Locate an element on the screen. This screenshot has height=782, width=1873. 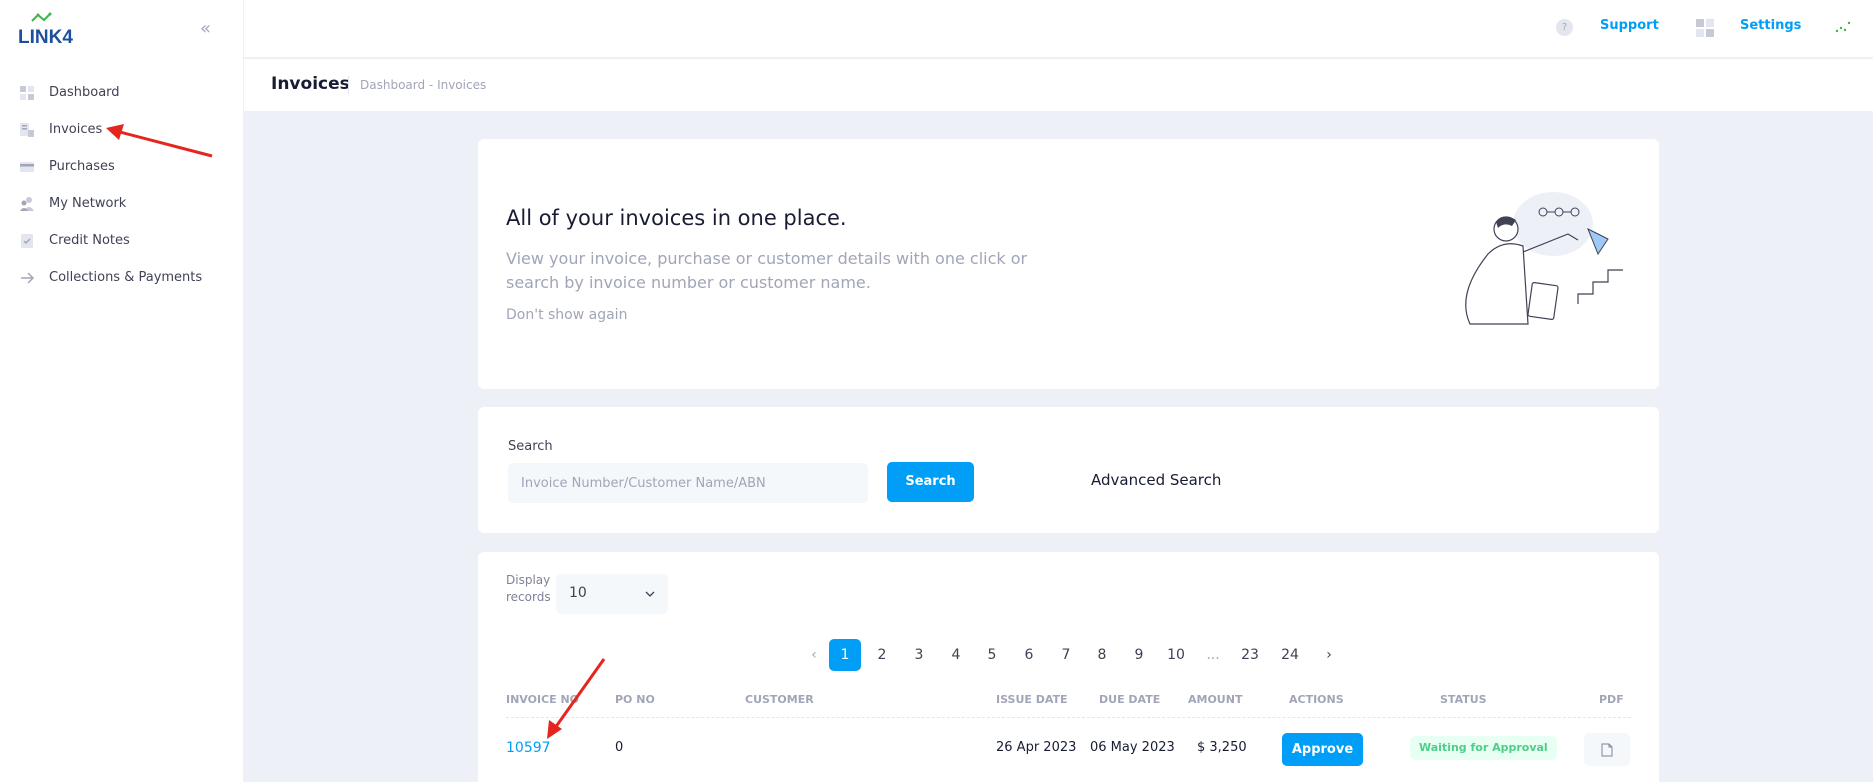
page-5: 5 is located at coordinates (992, 655).